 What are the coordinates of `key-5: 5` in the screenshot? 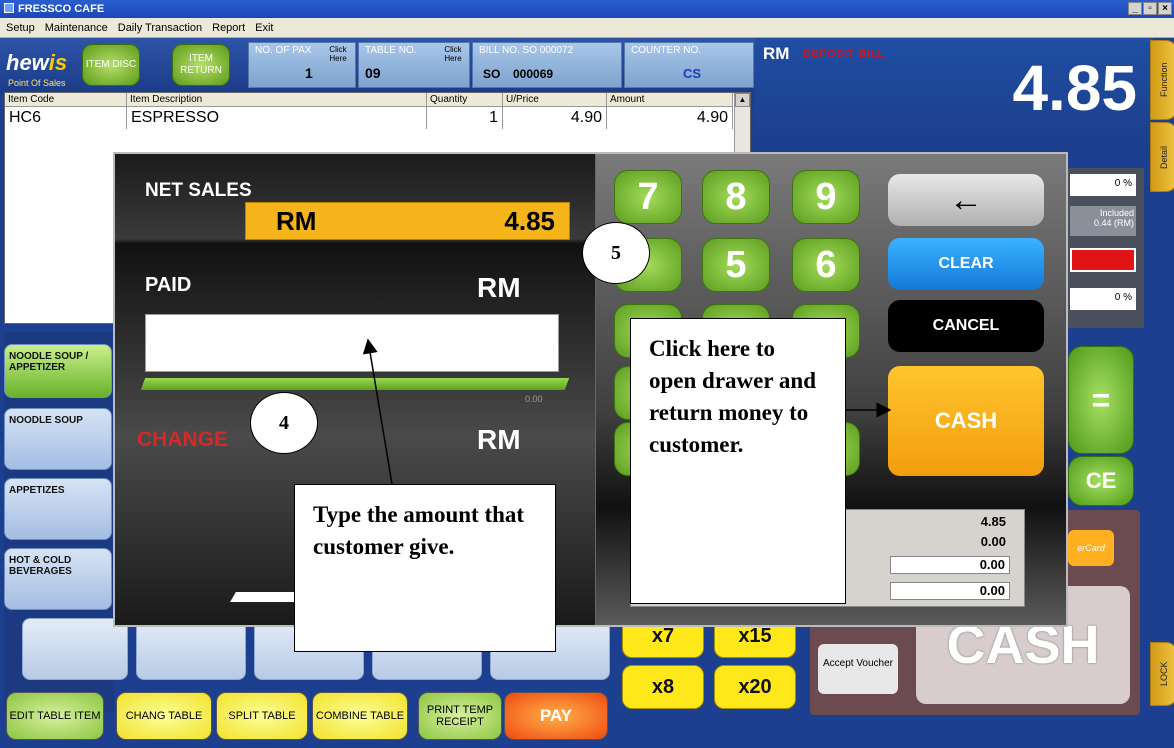 It's located at (736, 265).